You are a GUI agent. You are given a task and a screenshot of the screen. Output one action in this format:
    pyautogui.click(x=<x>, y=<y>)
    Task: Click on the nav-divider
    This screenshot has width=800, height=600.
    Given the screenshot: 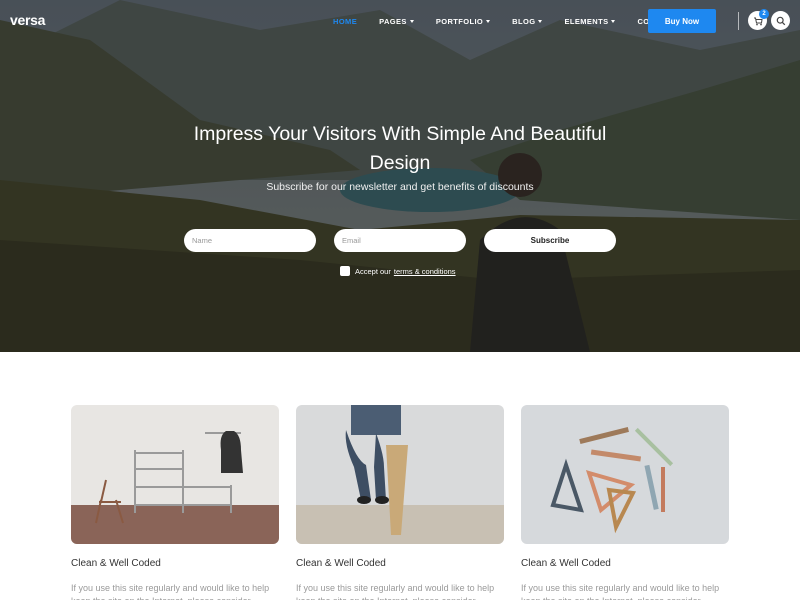 What is the action you would take?
    pyautogui.click(x=738, y=21)
    